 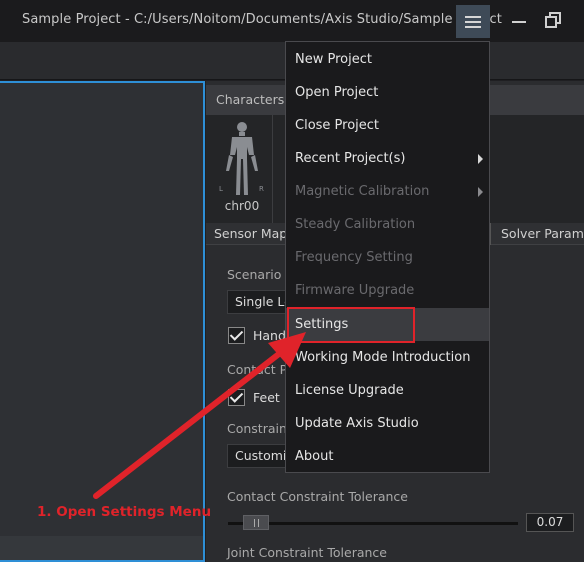 I want to click on hand-checkbox-label: Hand, so click(x=269, y=335).